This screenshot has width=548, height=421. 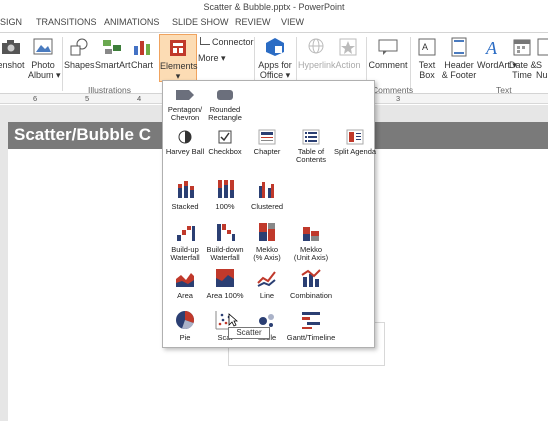 I want to click on slide-number-button: S Nu, so click(x=542, y=58).